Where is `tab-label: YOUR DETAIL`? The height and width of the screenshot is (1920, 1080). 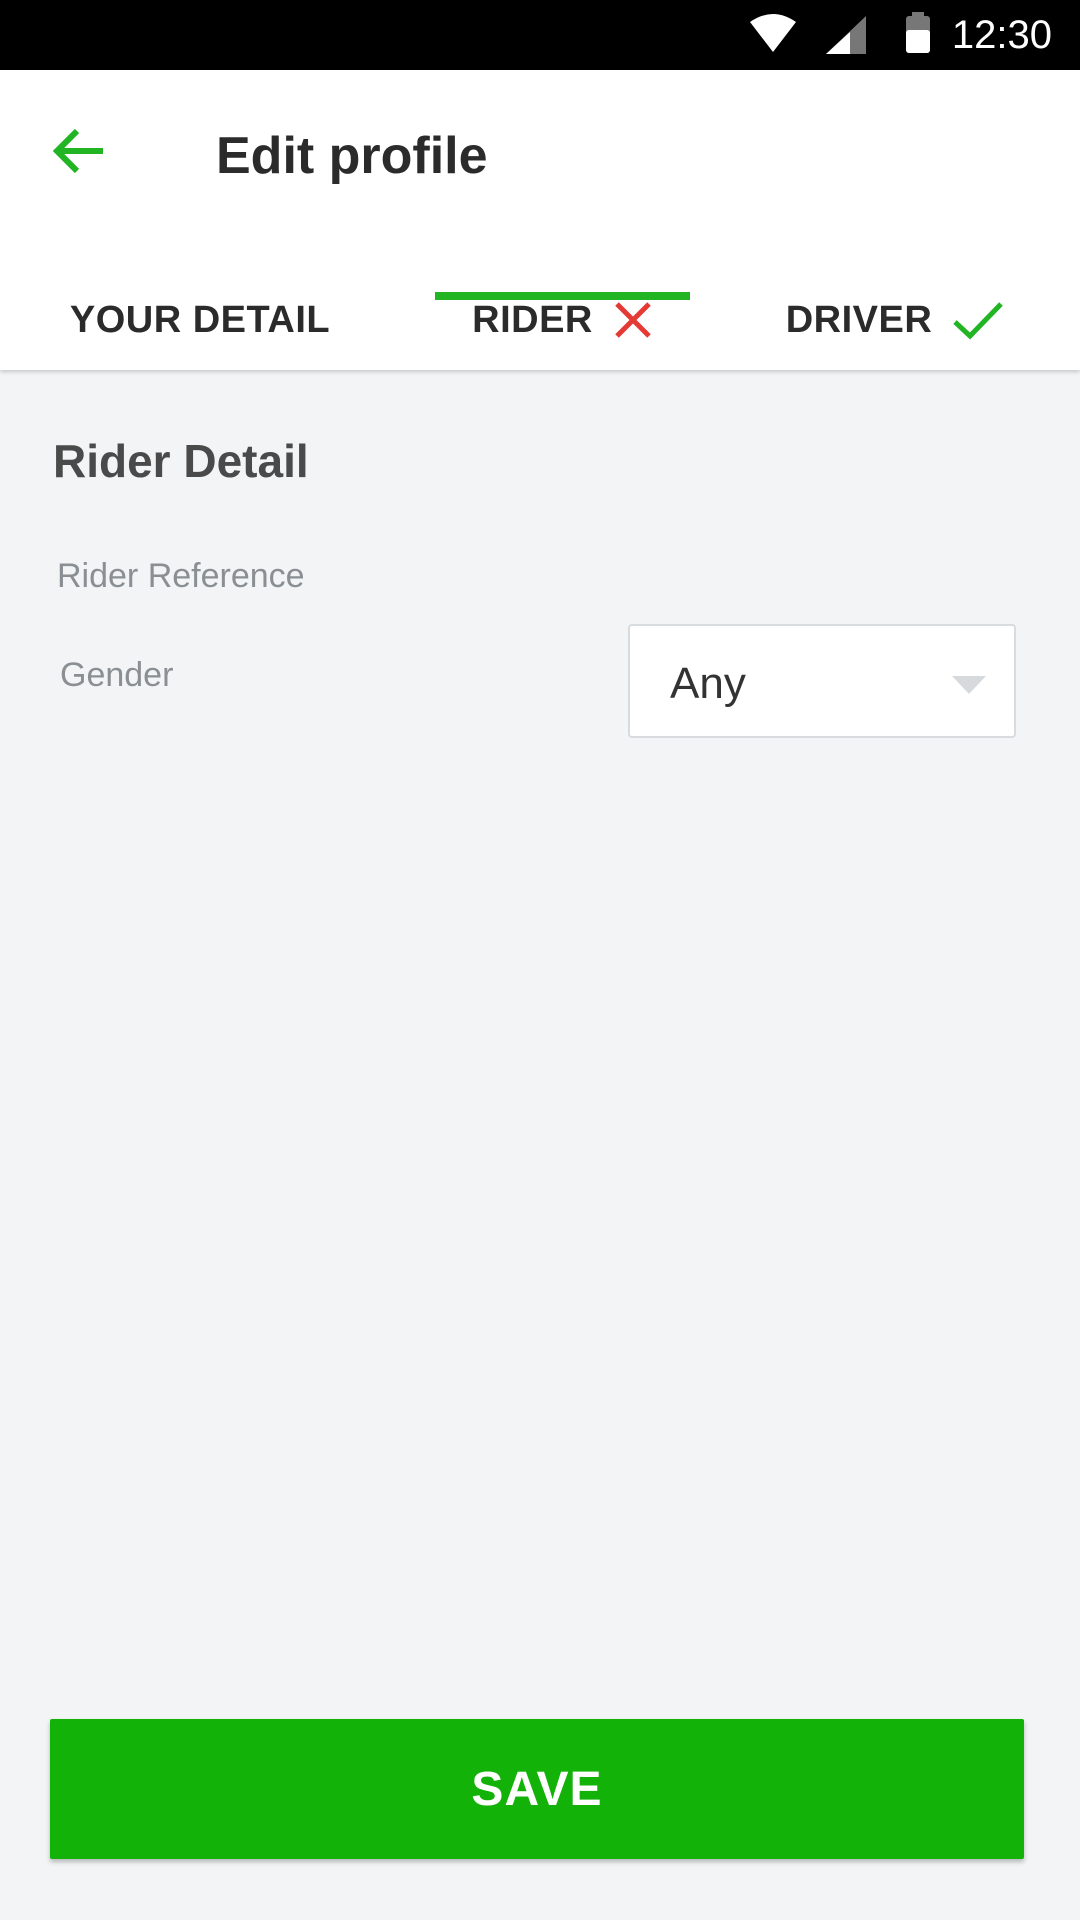
tab-label: YOUR DETAIL is located at coordinates (200, 319).